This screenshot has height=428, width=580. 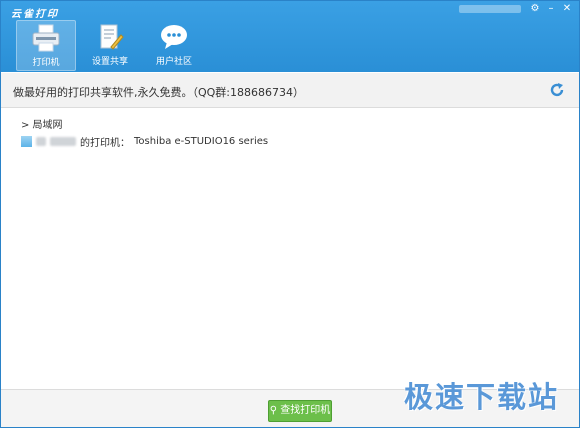 What do you see at coordinates (557, 90) in the screenshot?
I see `refresh-icon` at bounding box center [557, 90].